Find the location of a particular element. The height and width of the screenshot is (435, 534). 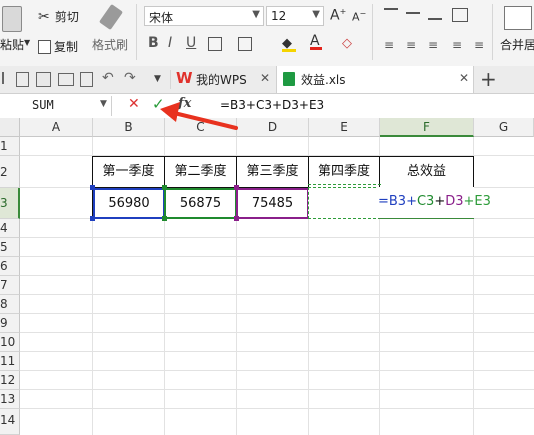

header-cell-f2: 总效益 is located at coordinates (426, 171).